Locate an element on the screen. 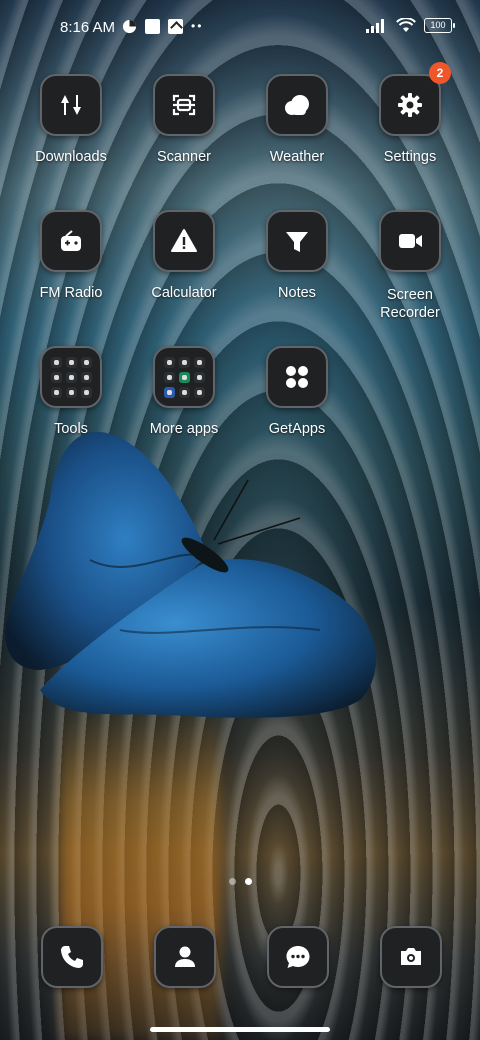 This screenshot has width=480, height=1040. app-label-line1: Screen is located at coordinates (410, 295).